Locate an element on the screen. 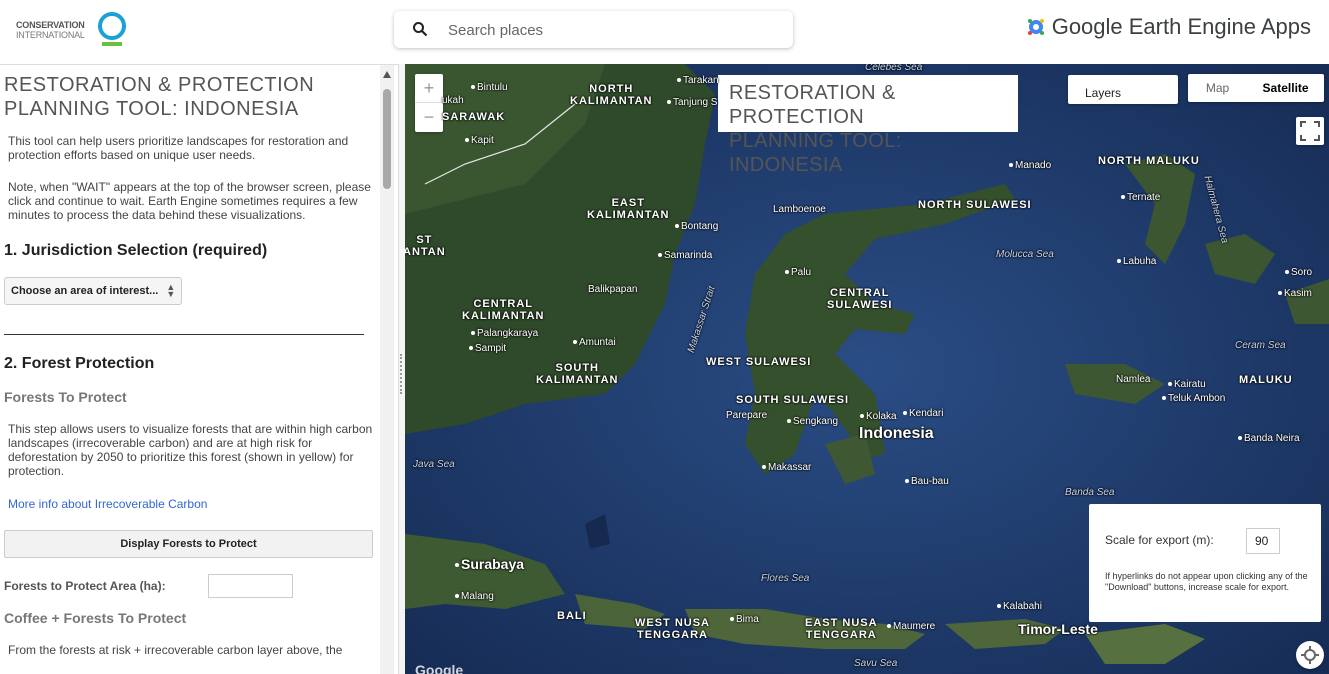  map-label-banda-sea: Banda Sea is located at coordinates (1090, 492).